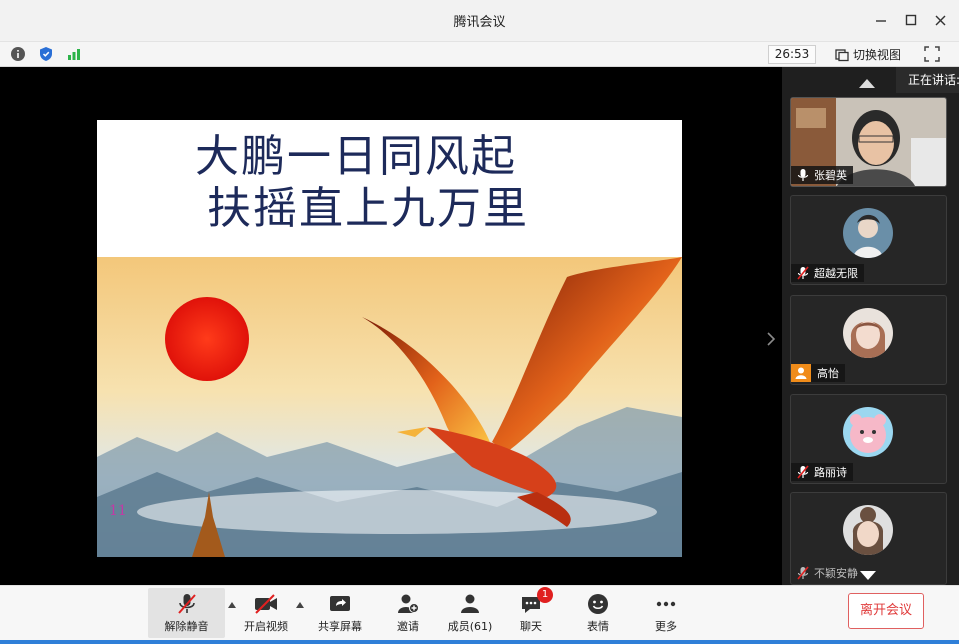 The image size is (959, 644). I want to click on person-icon, so click(801, 373).